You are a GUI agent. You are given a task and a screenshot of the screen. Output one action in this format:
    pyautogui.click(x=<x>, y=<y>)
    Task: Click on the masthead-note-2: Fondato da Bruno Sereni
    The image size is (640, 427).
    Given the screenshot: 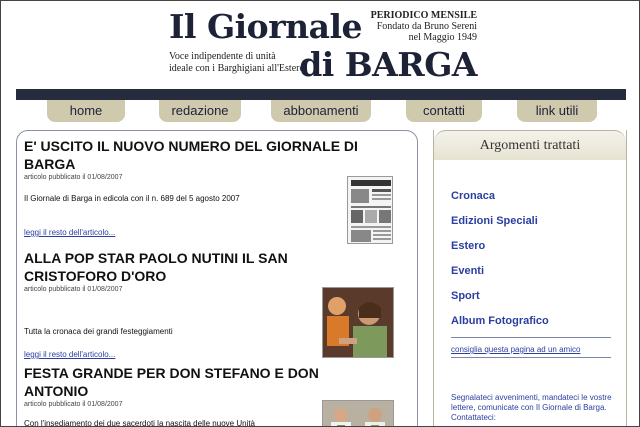 What is the action you would take?
    pyautogui.click(x=426, y=26)
    